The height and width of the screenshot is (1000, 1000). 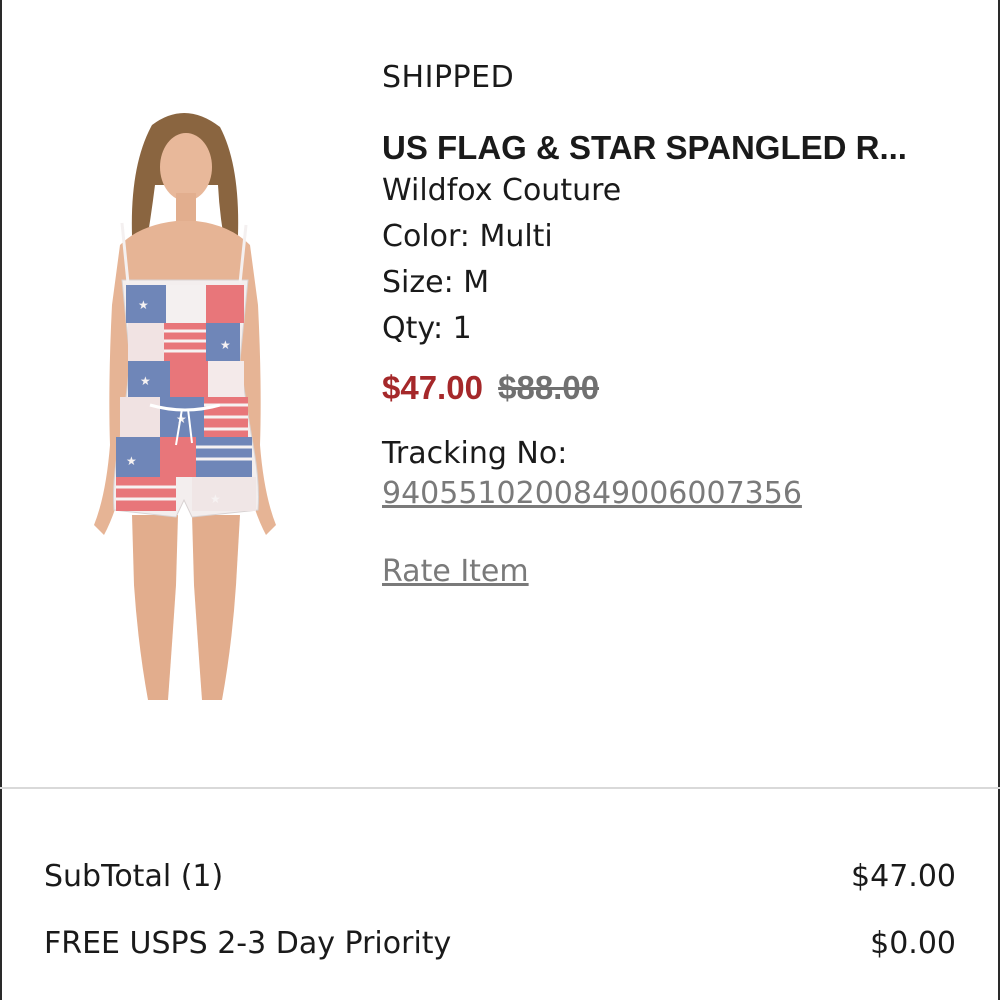 I want to click on shipping-row: FREE USPS 2-3 Day Priority $0.00, so click(x=500, y=944).